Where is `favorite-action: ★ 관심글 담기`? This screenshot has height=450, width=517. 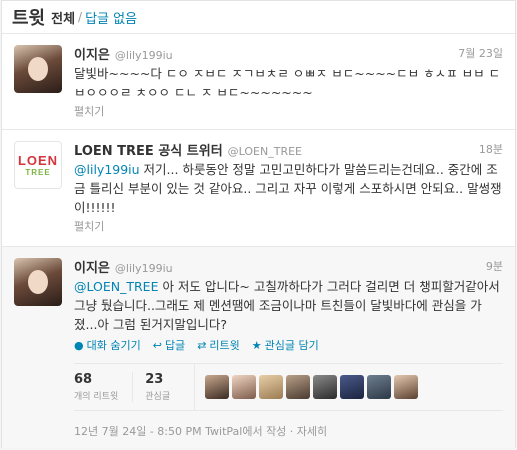
favorite-action: ★ 관심글 담기 is located at coordinates (285, 345).